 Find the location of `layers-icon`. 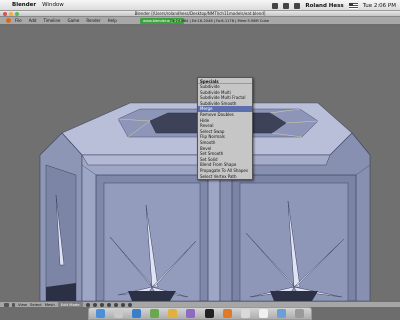

layers-icon is located at coordinates (129, 304).